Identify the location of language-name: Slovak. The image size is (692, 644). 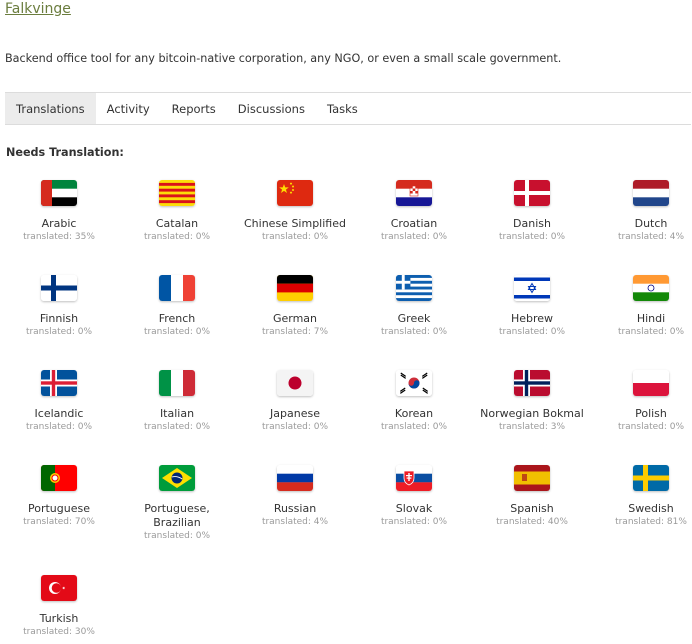
(414, 508).